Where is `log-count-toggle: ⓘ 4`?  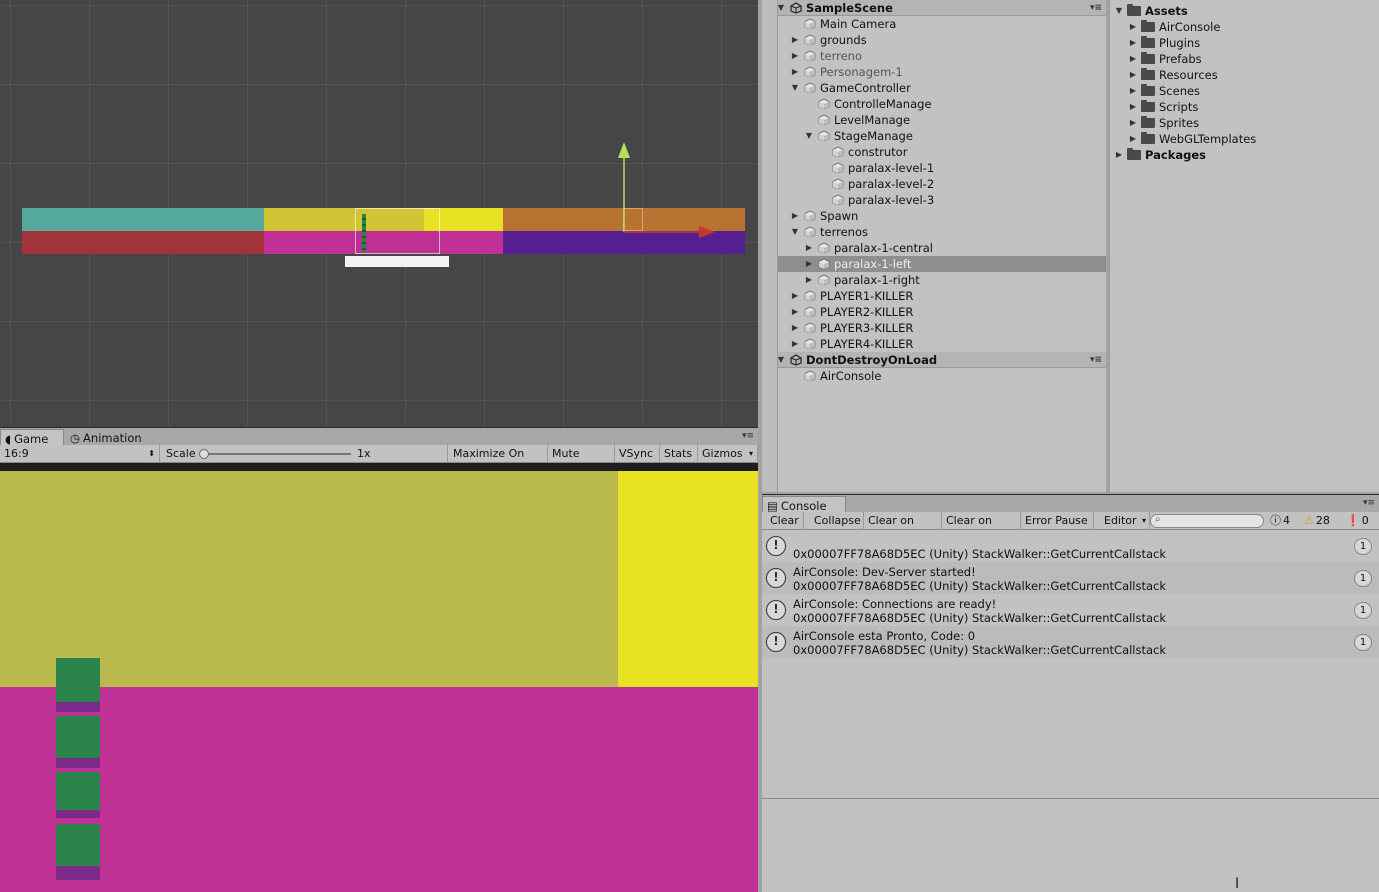 log-count-toggle: ⓘ 4 is located at coordinates (1280, 521).